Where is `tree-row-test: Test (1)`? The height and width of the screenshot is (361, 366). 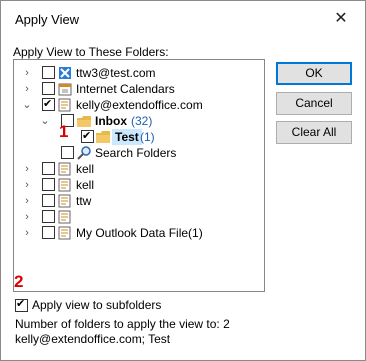 tree-row-test: Test (1) is located at coordinates (138, 136).